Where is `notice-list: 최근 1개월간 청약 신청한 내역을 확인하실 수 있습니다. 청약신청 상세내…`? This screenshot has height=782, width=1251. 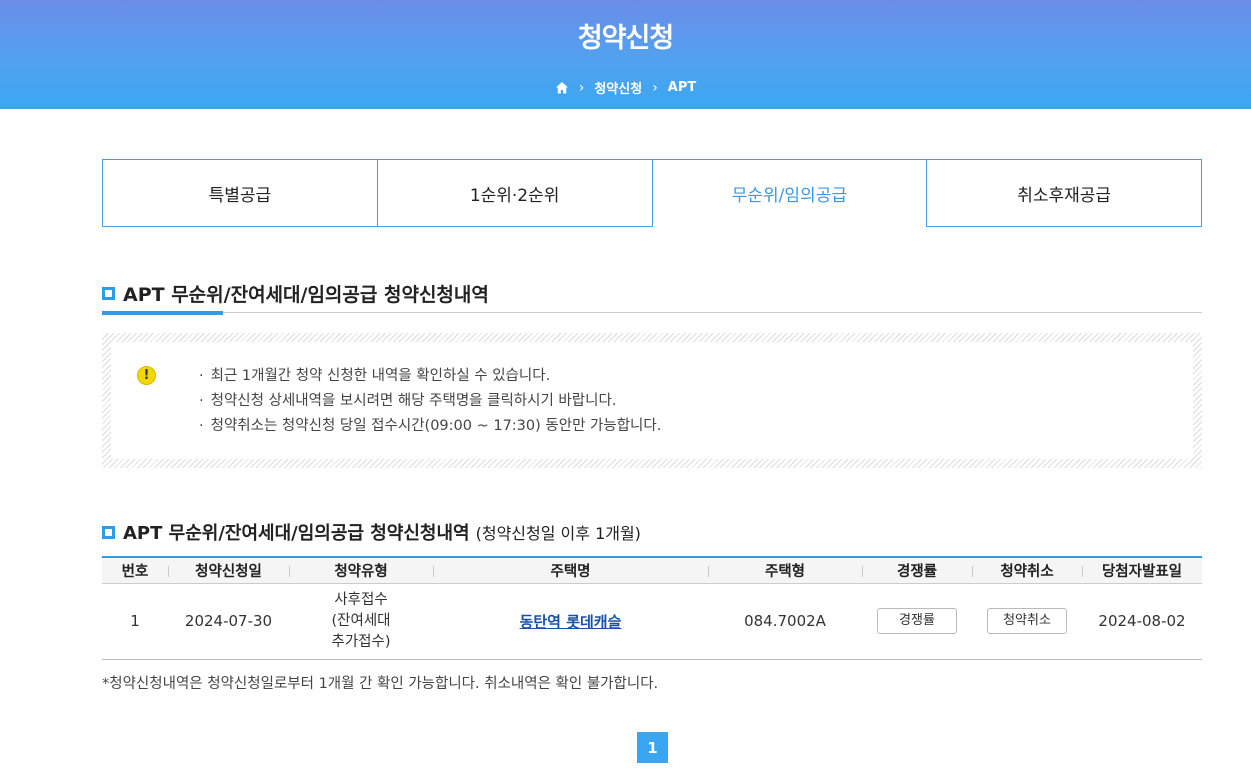
notice-list: 최근 1개월간 청약 신청한 내역을 확인하실 수 있습니다. 청약신청 상세내… is located at coordinates (430, 401).